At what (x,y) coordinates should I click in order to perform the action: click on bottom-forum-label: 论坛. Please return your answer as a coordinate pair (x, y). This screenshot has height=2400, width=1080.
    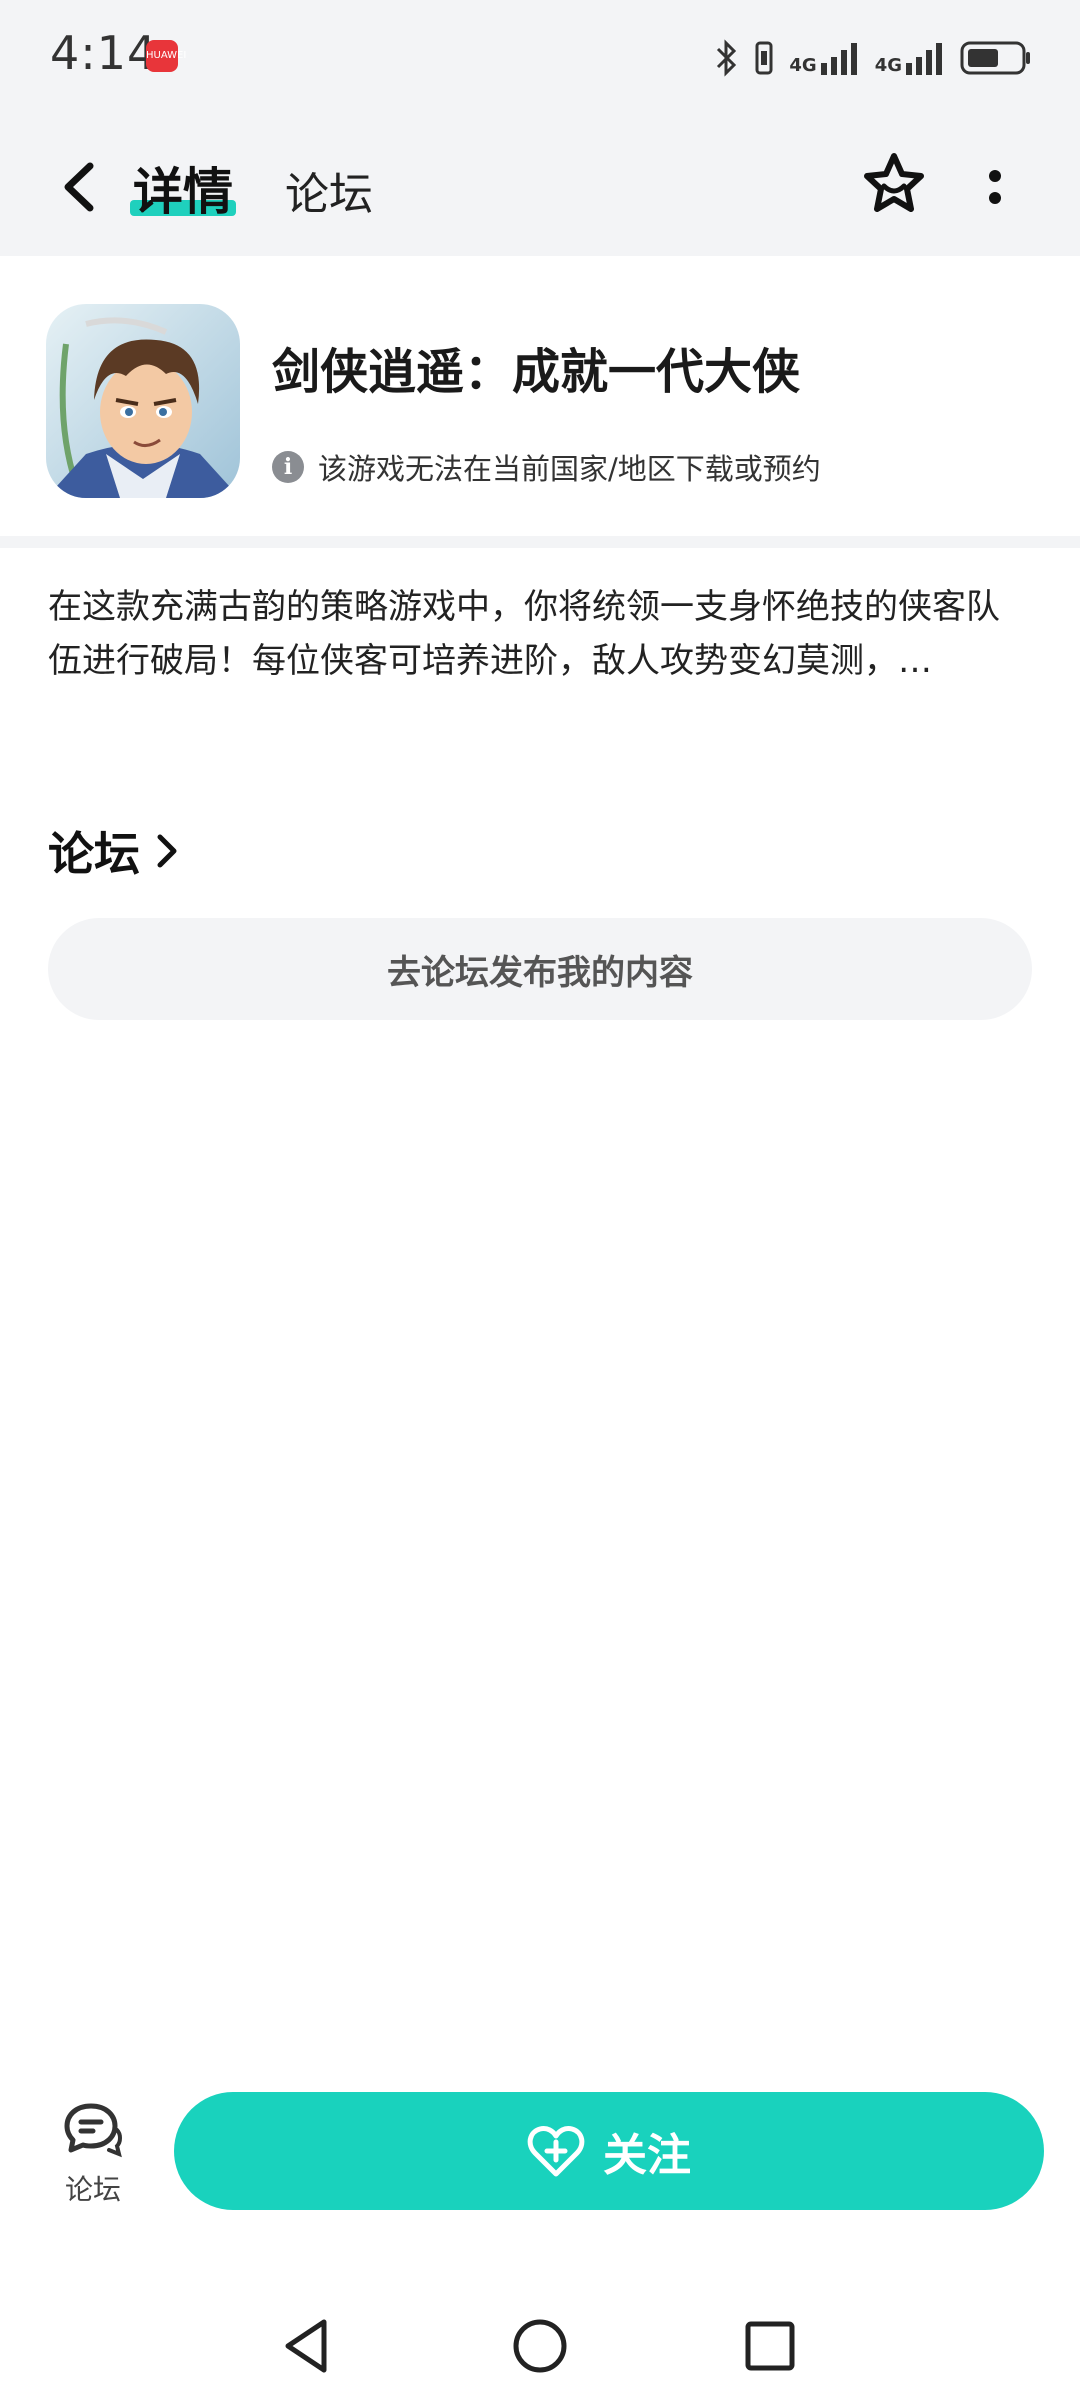
    Looking at the image, I should click on (92, 2189).